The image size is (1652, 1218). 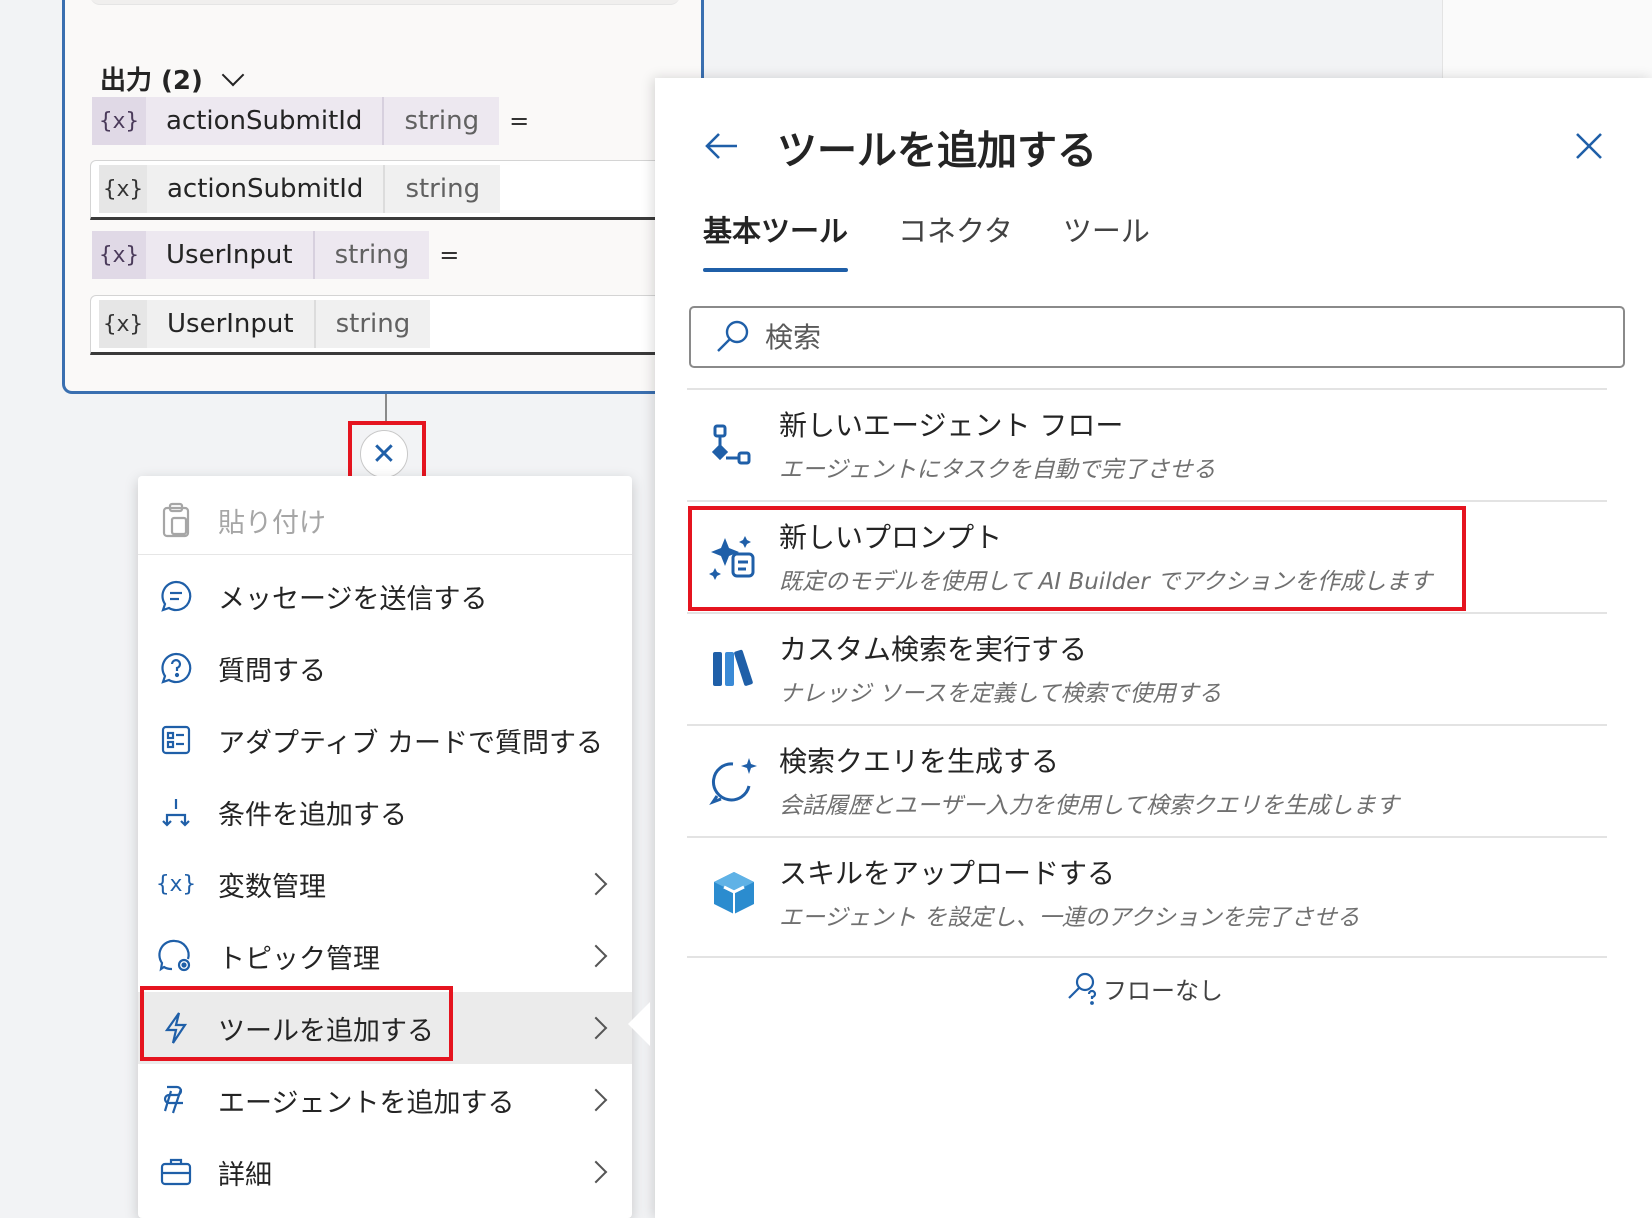 I want to click on menu-item-label: 質問する, so click(x=272, y=671).